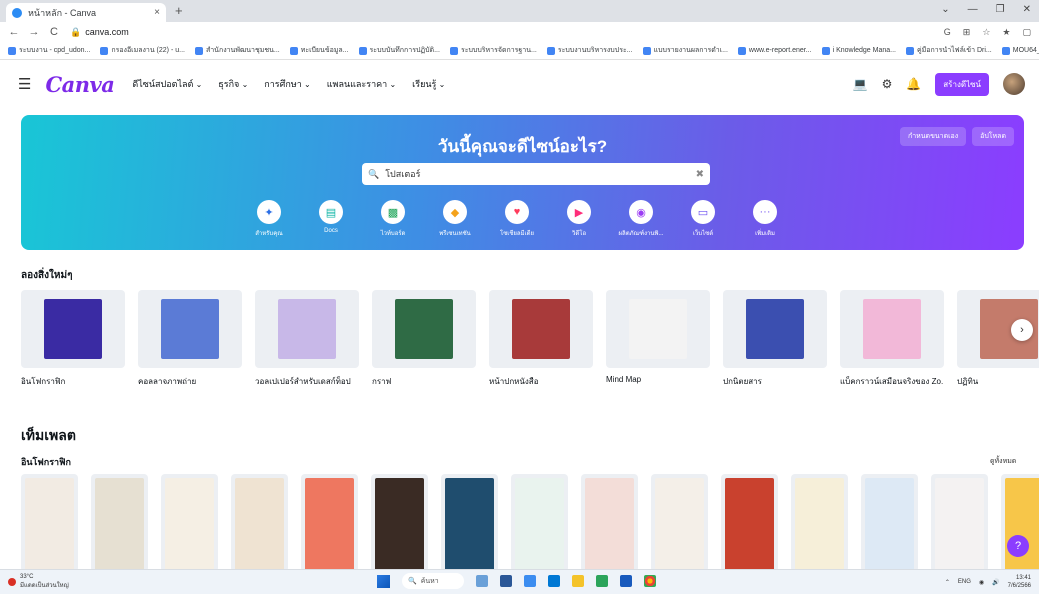 The width and height of the screenshot is (1039, 594). Describe the element at coordinates (578, 581) in the screenshot. I see `file-explorer-icon` at that location.